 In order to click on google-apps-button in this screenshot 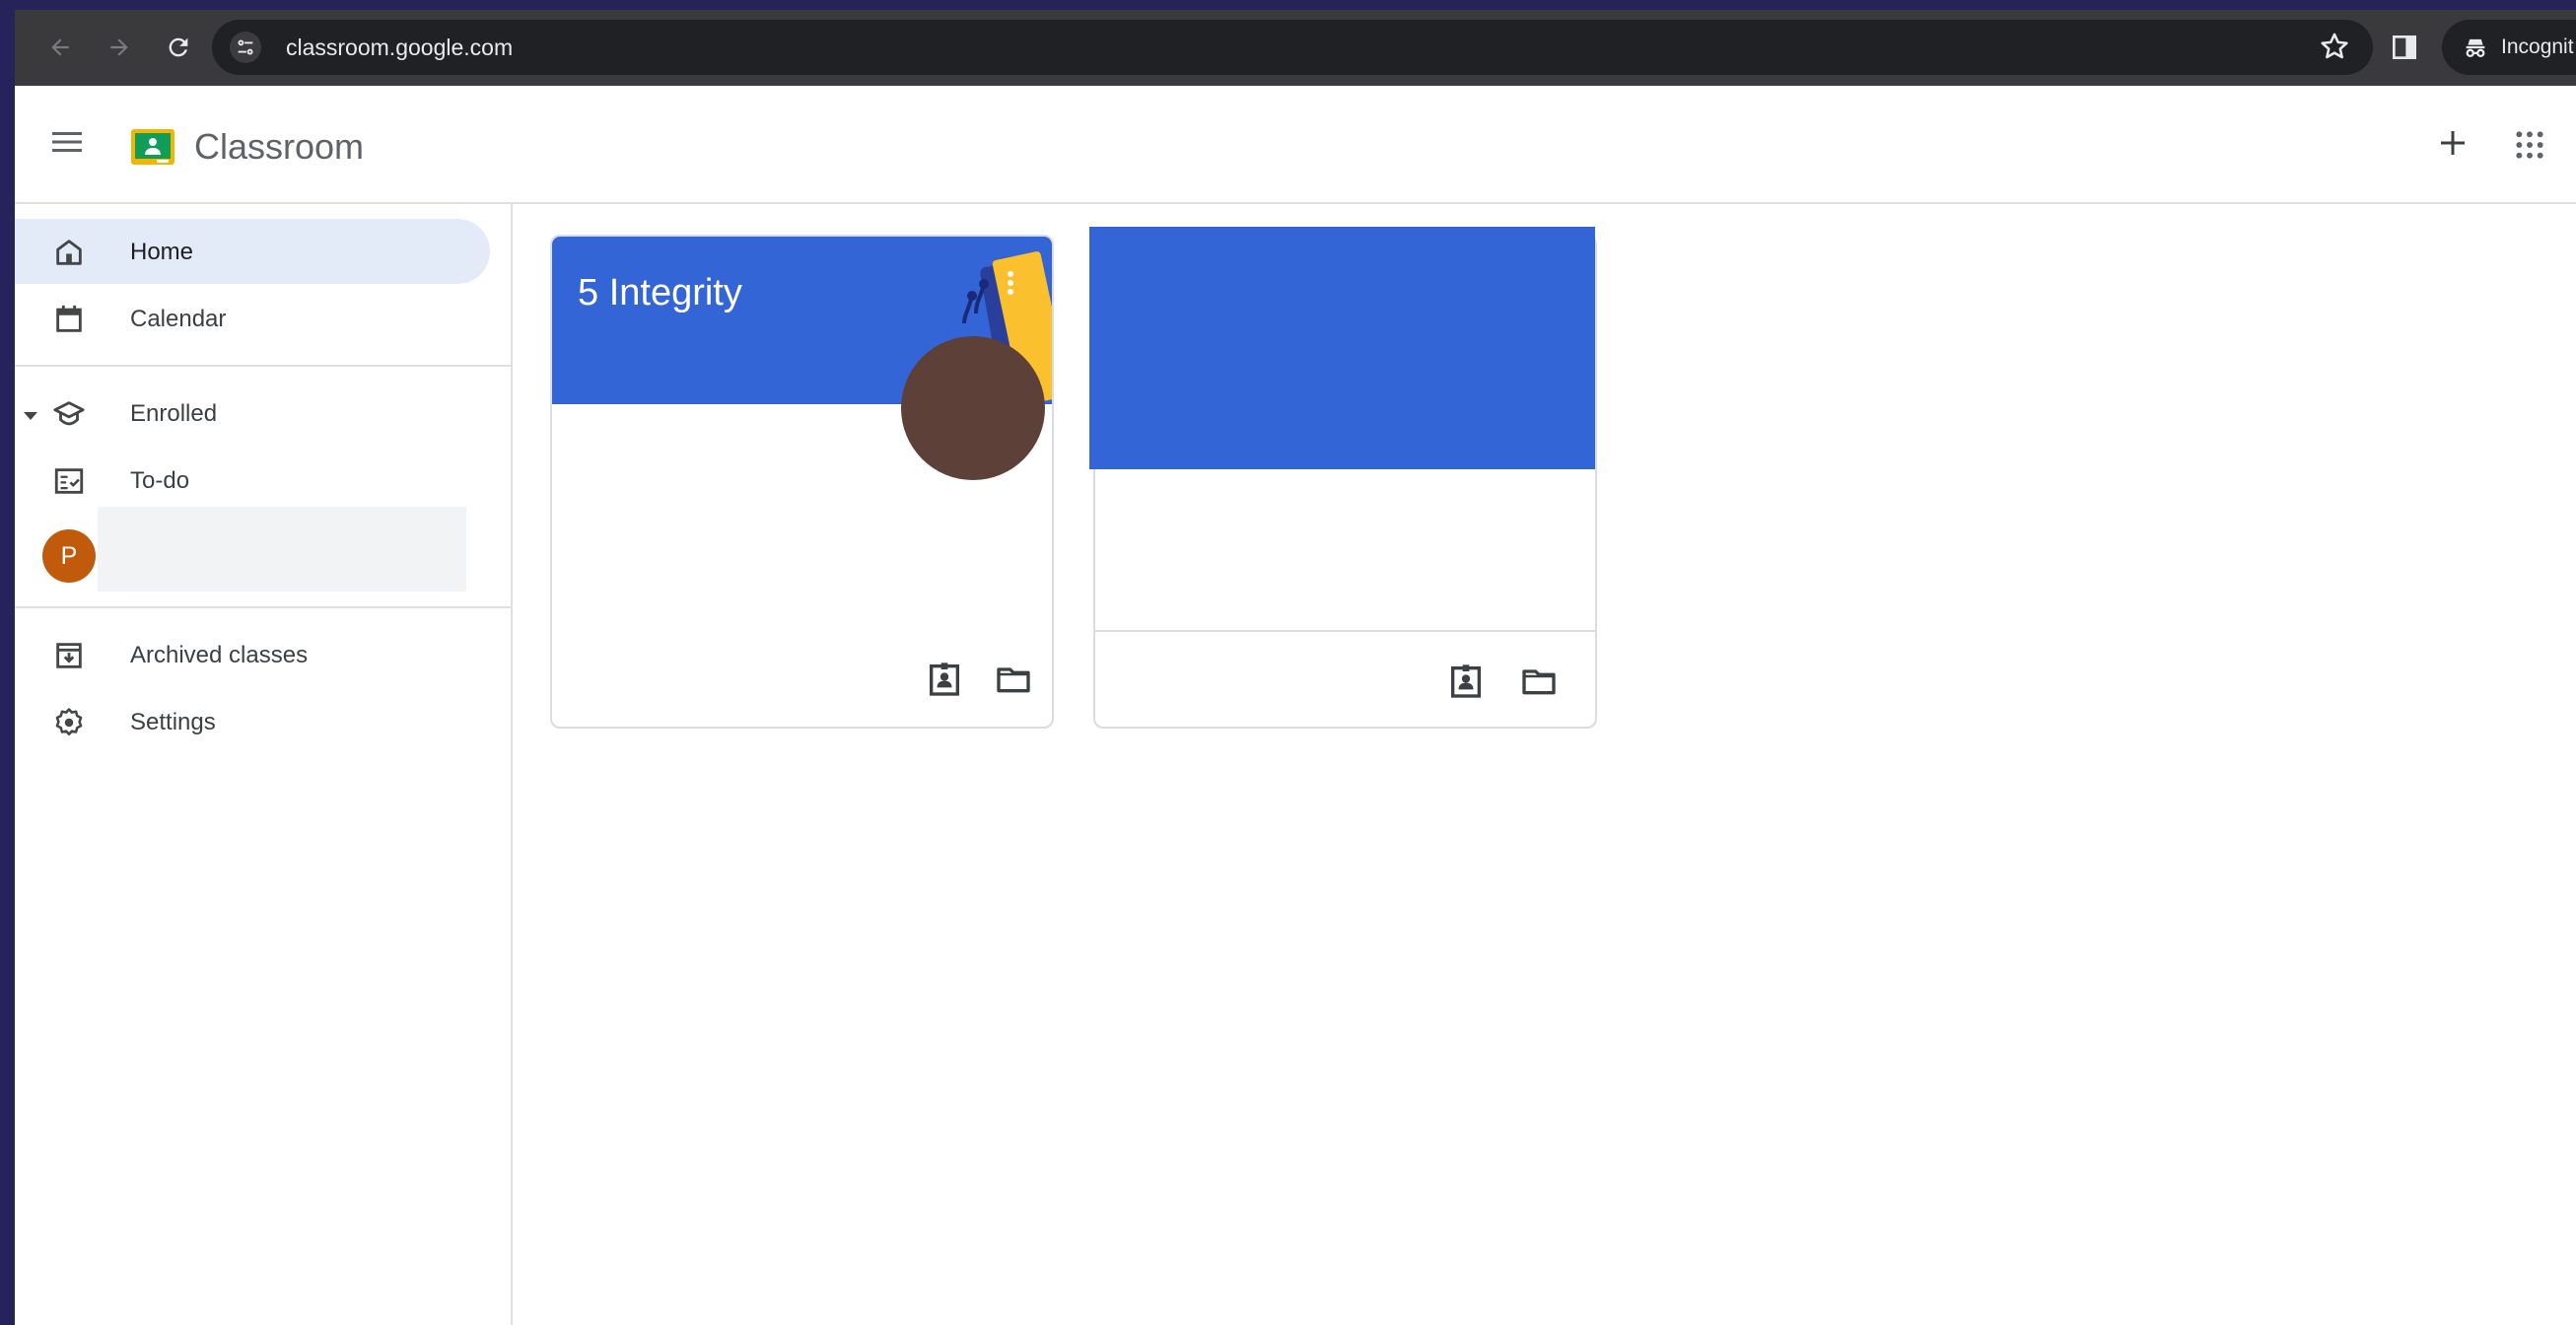, I will do `click(2530, 147)`.